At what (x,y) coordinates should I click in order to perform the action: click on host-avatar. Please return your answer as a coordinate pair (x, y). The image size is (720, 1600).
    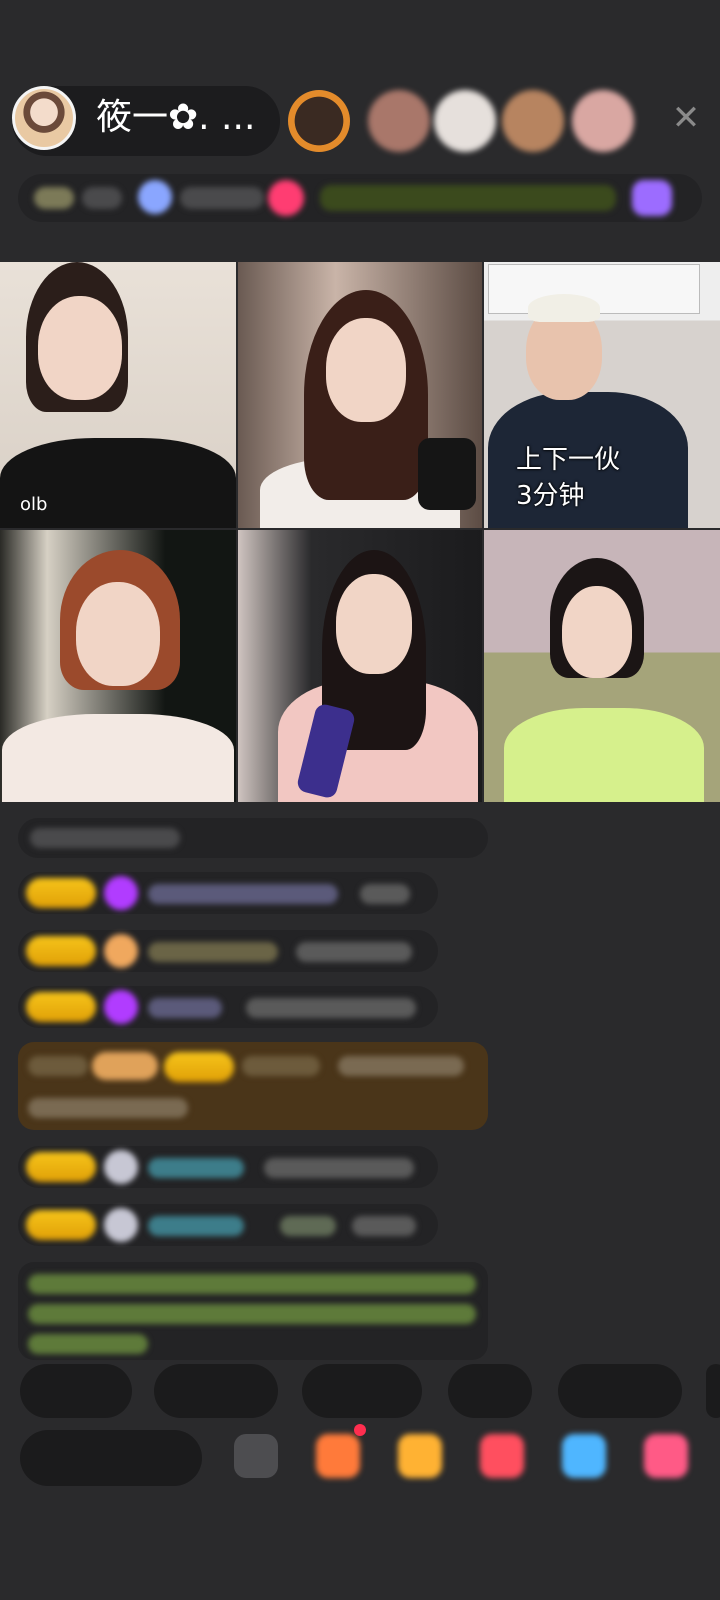
    Looking at the image, I should click on (44, 118).